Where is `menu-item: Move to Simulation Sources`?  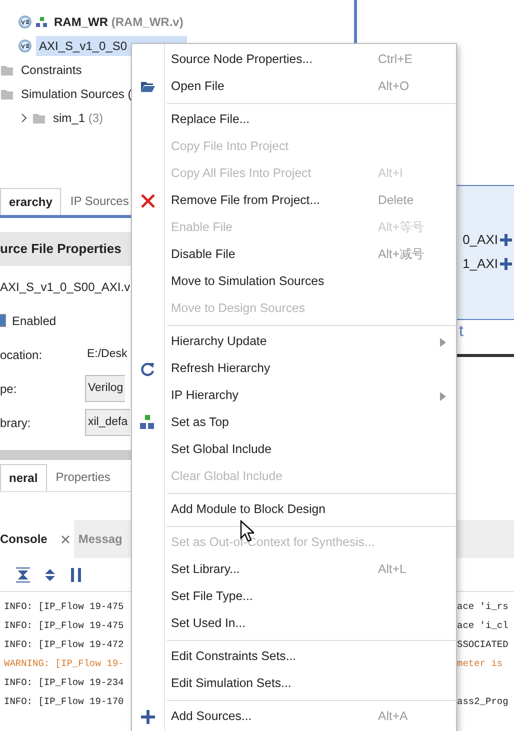 menu-item: Move to Simulation Sources is located at coordinates (294, 281).